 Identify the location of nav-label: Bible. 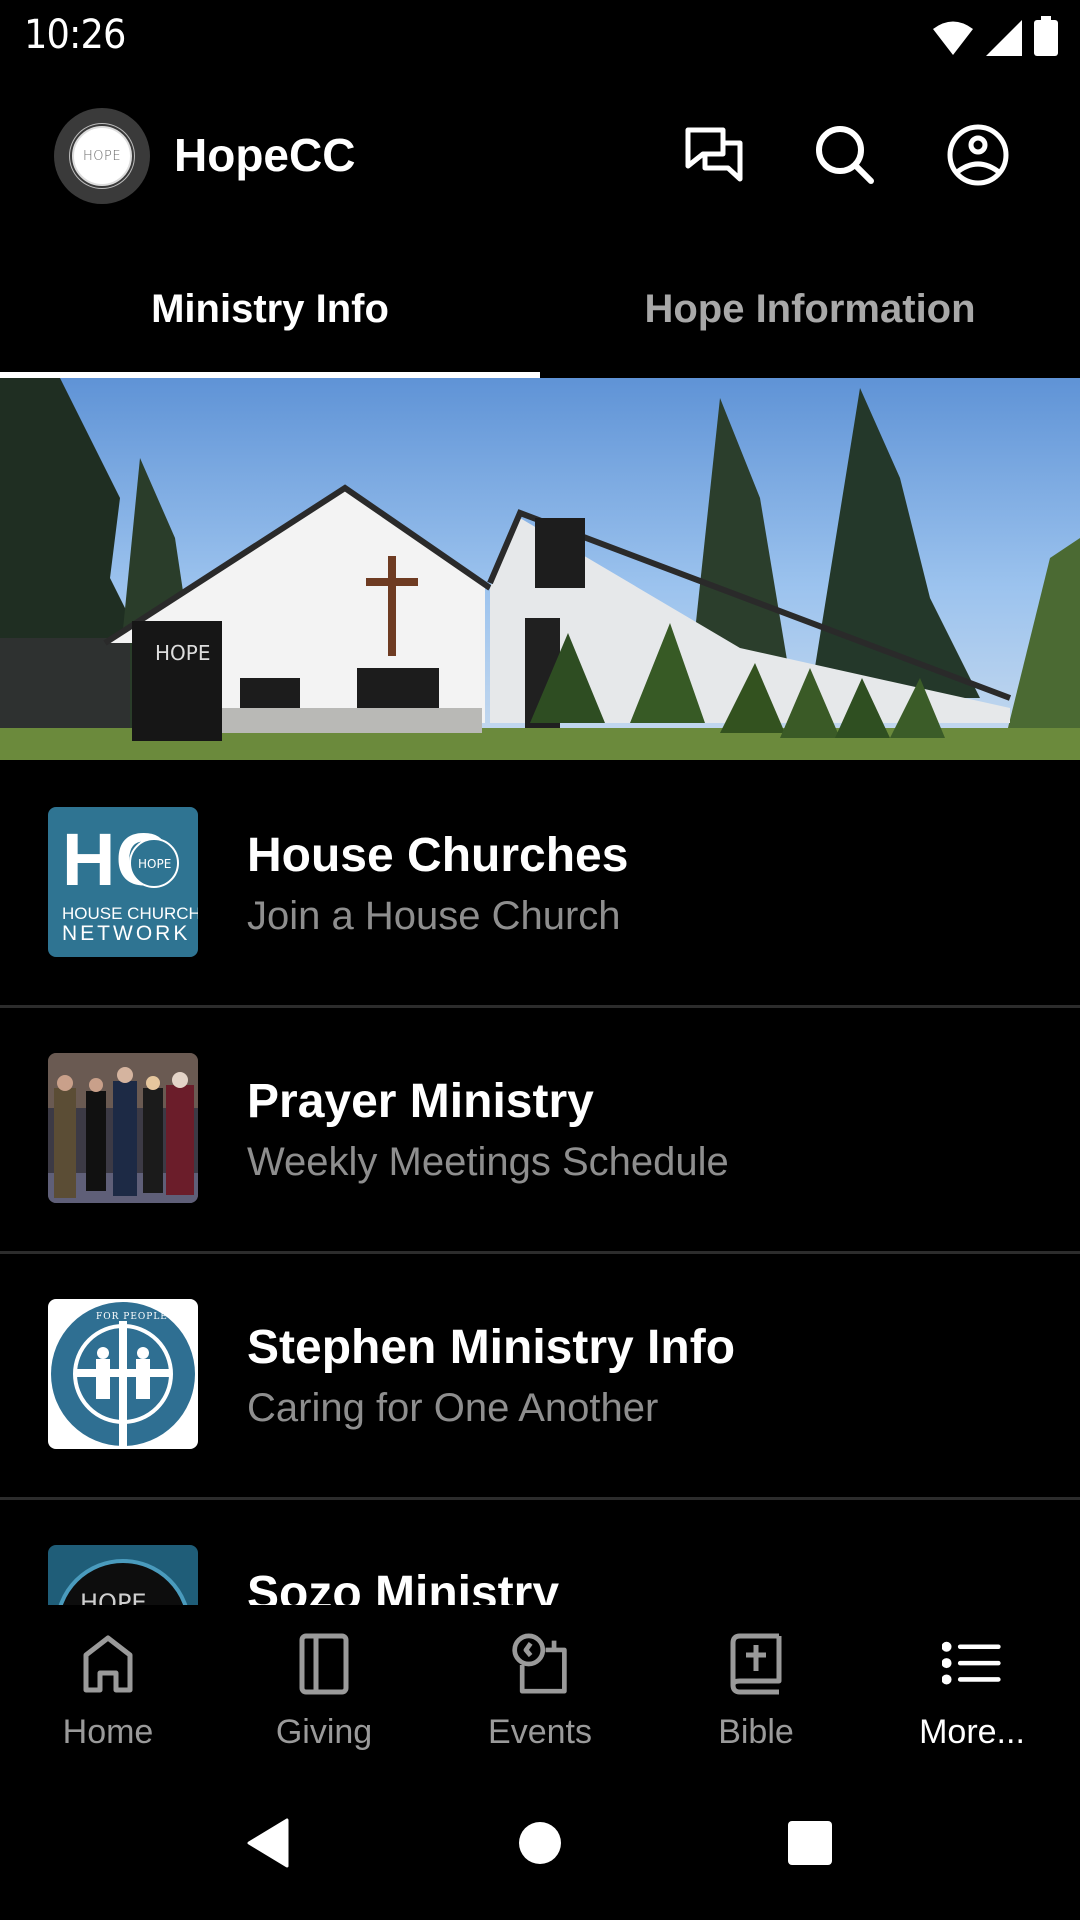
(756, 1732).